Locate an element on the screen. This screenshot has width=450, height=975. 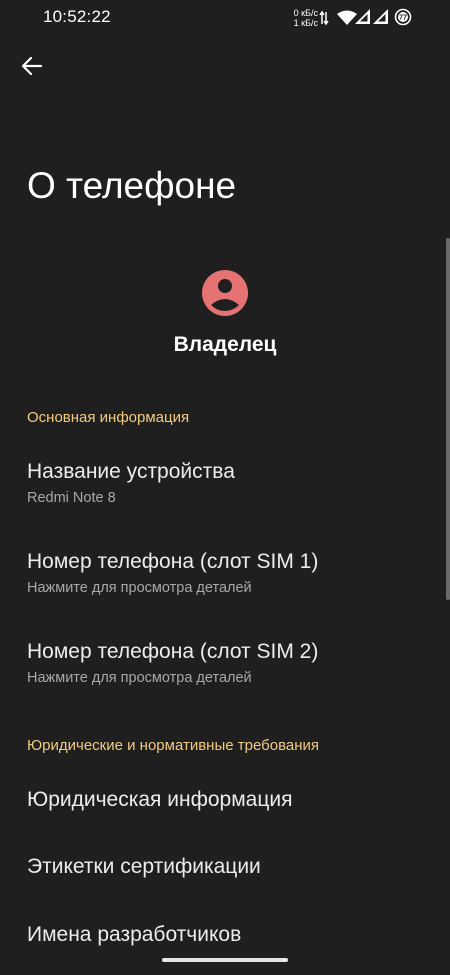
item-title: Этикетки сертификации is located at coordinates (144, 866).